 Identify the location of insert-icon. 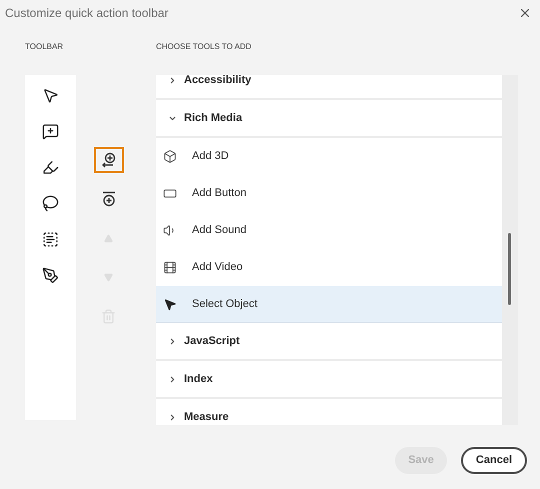
(109, 199).